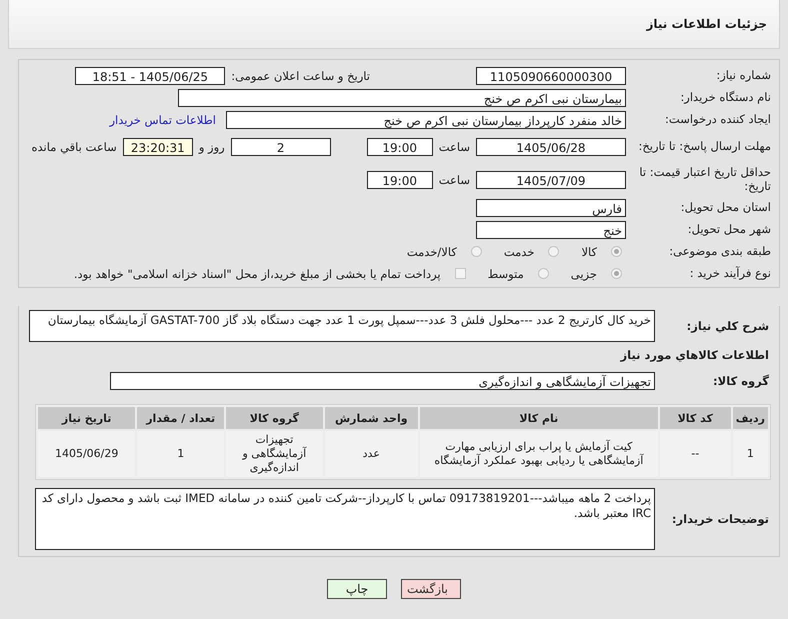 The width and height of the screenshot is (788, 619). What do you see at coordinates (583, 273) in the screenshot?
I see `option-label: جزیی` at bounding box center [583, 273].